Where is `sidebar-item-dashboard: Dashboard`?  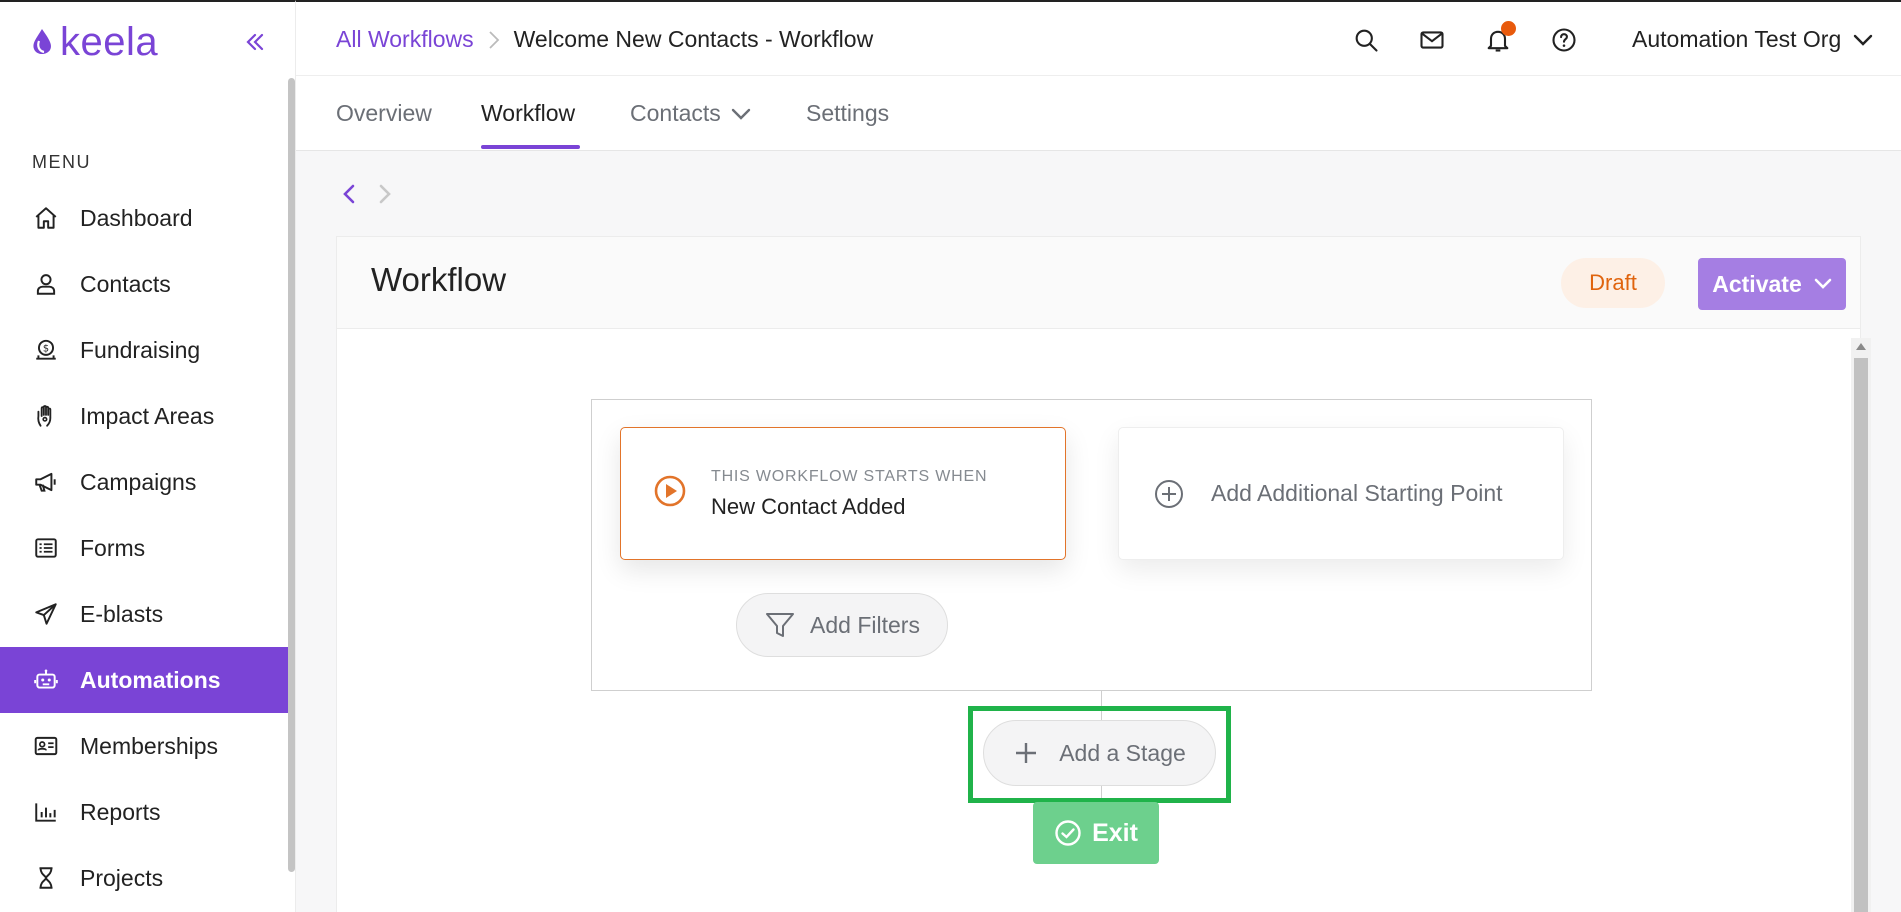
sidebar-item-dashboard: Dashboard is located at coordinates (144, 218).